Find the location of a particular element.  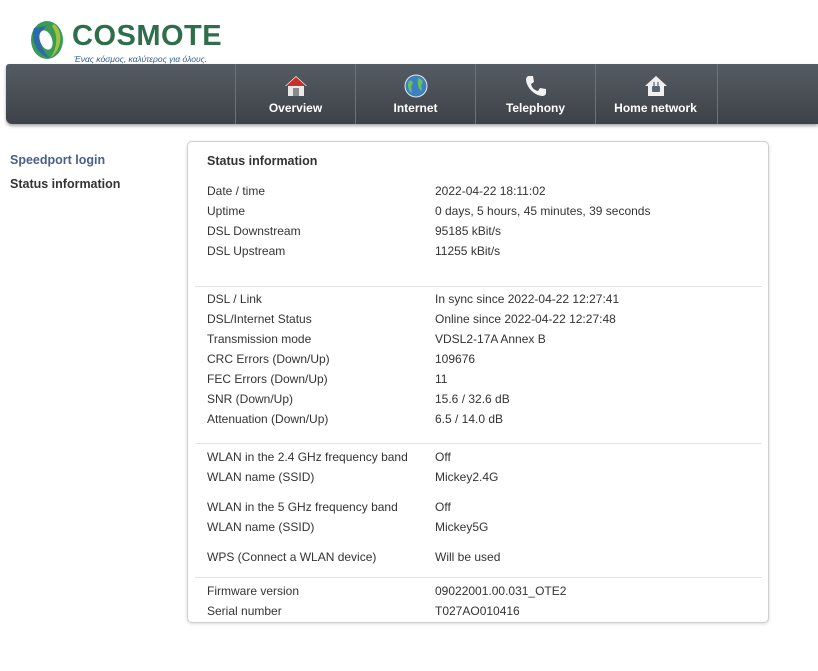

row-label: DSL/Internet Status is located at coordinates (259, 319).